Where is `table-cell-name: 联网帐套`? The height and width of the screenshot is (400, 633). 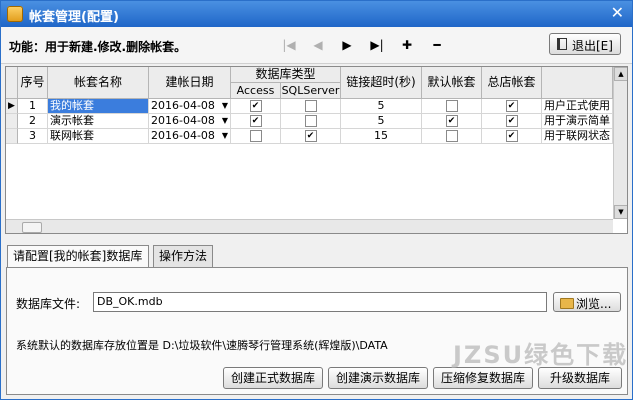
table-cell-name: 联网帐套 is located at coordinates (98, 136).